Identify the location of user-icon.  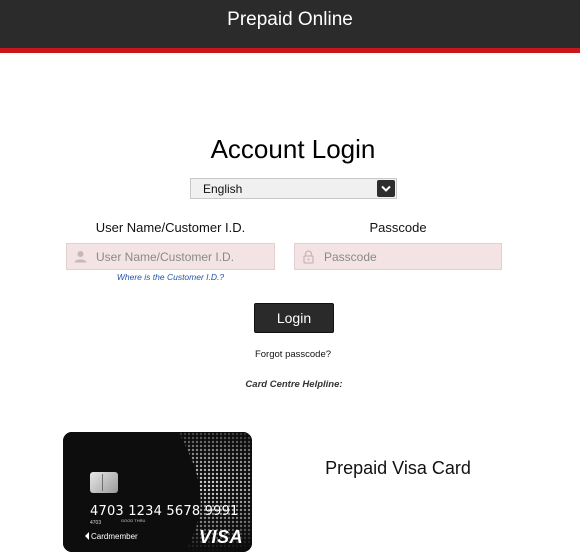
(80, 257).